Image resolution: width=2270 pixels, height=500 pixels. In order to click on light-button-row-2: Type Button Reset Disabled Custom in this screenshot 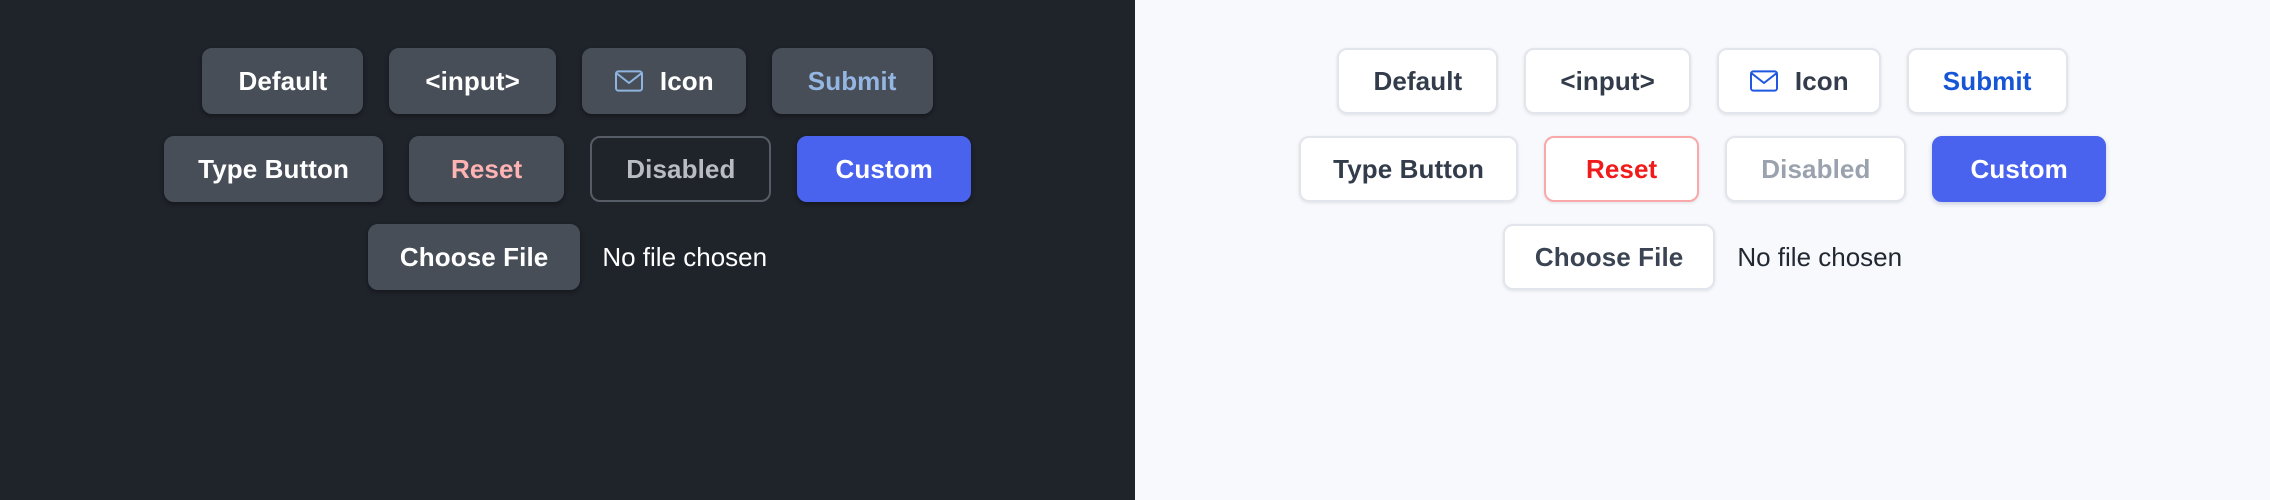, I will do `click(1702, 169)`.